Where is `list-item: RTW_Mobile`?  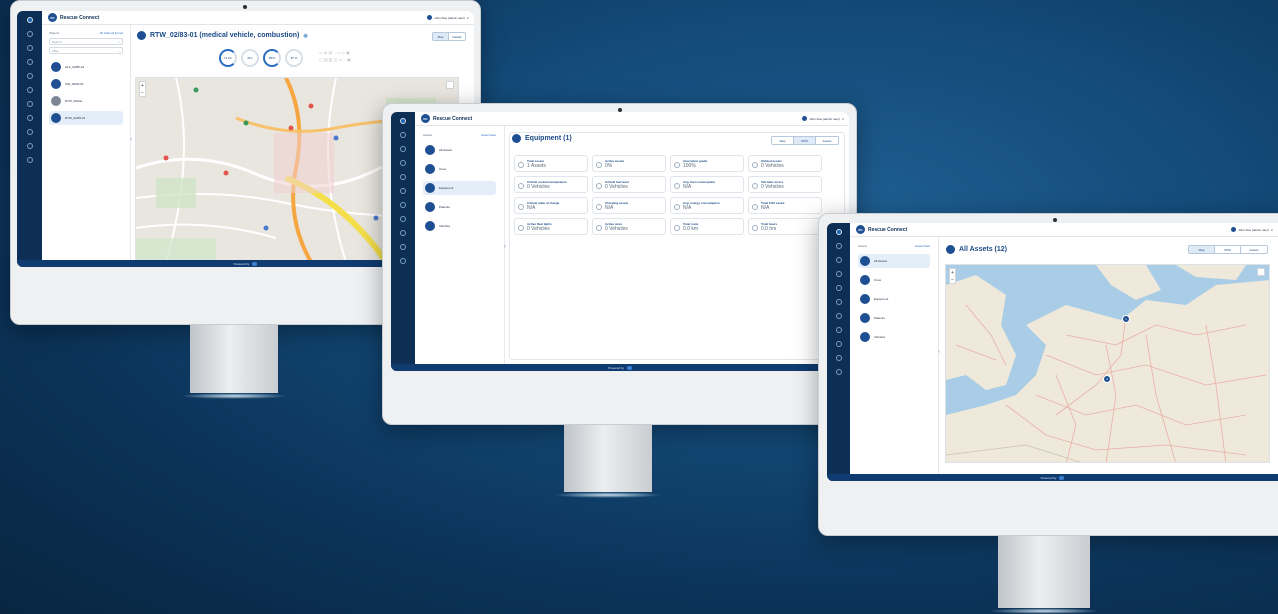
list-item: RTW_Mobile is located at coordinates (86, 101).